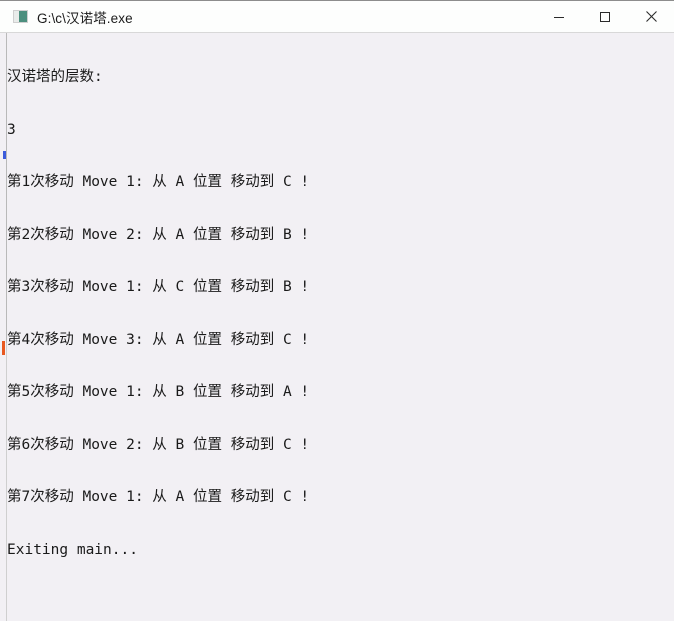 The width and height of the screenshot is (674, 621). I want to click on minimize-icon, so click(559, 17).